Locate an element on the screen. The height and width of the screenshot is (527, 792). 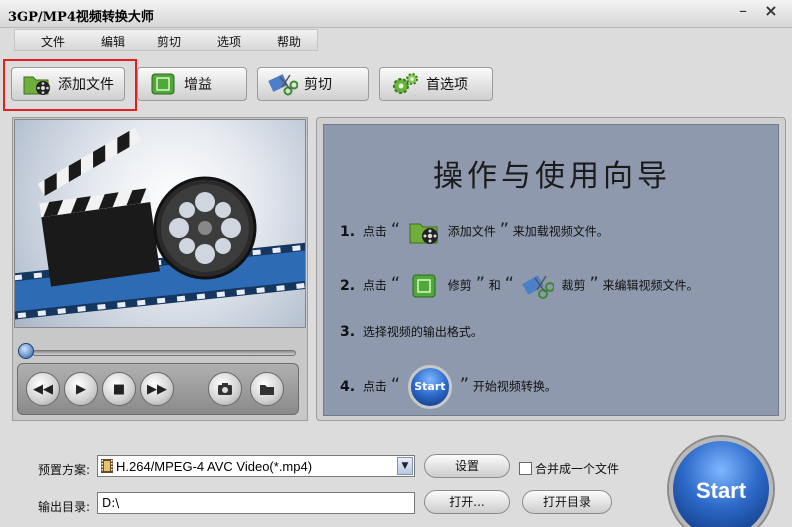
preset-select: H.264/MPEG-4 AVC Video(*.mp4) ▼ is located at coordinates (256, 466).